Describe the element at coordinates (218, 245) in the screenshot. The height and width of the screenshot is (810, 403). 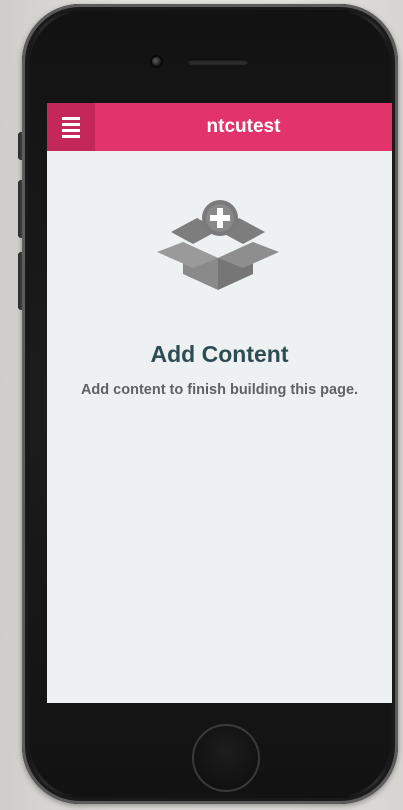
I see `add-content-box-icon` at that location.